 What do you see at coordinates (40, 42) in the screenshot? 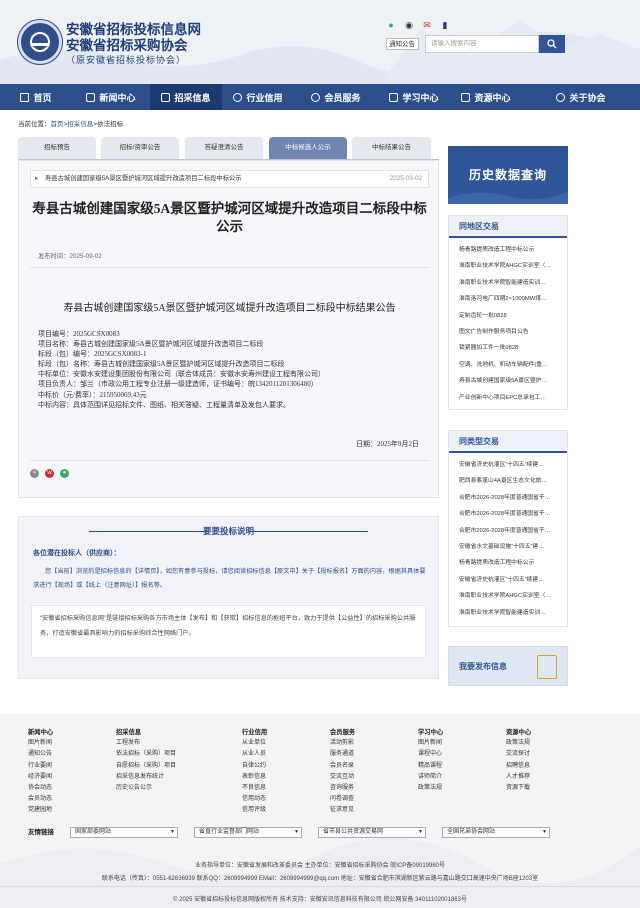
I see `association-logo` at bounding box center [40, 42].